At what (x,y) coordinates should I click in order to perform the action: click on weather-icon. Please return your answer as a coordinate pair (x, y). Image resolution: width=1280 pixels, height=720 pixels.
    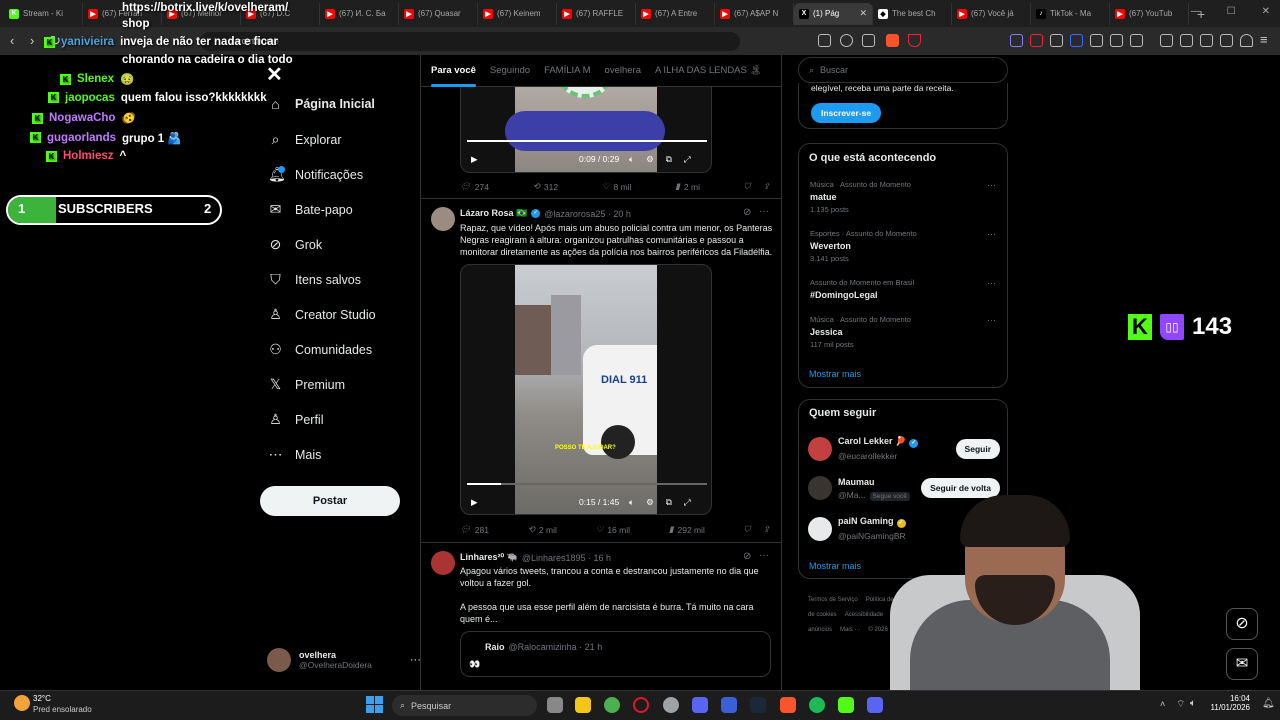
    Looking at the image, I should click on (22, 703).